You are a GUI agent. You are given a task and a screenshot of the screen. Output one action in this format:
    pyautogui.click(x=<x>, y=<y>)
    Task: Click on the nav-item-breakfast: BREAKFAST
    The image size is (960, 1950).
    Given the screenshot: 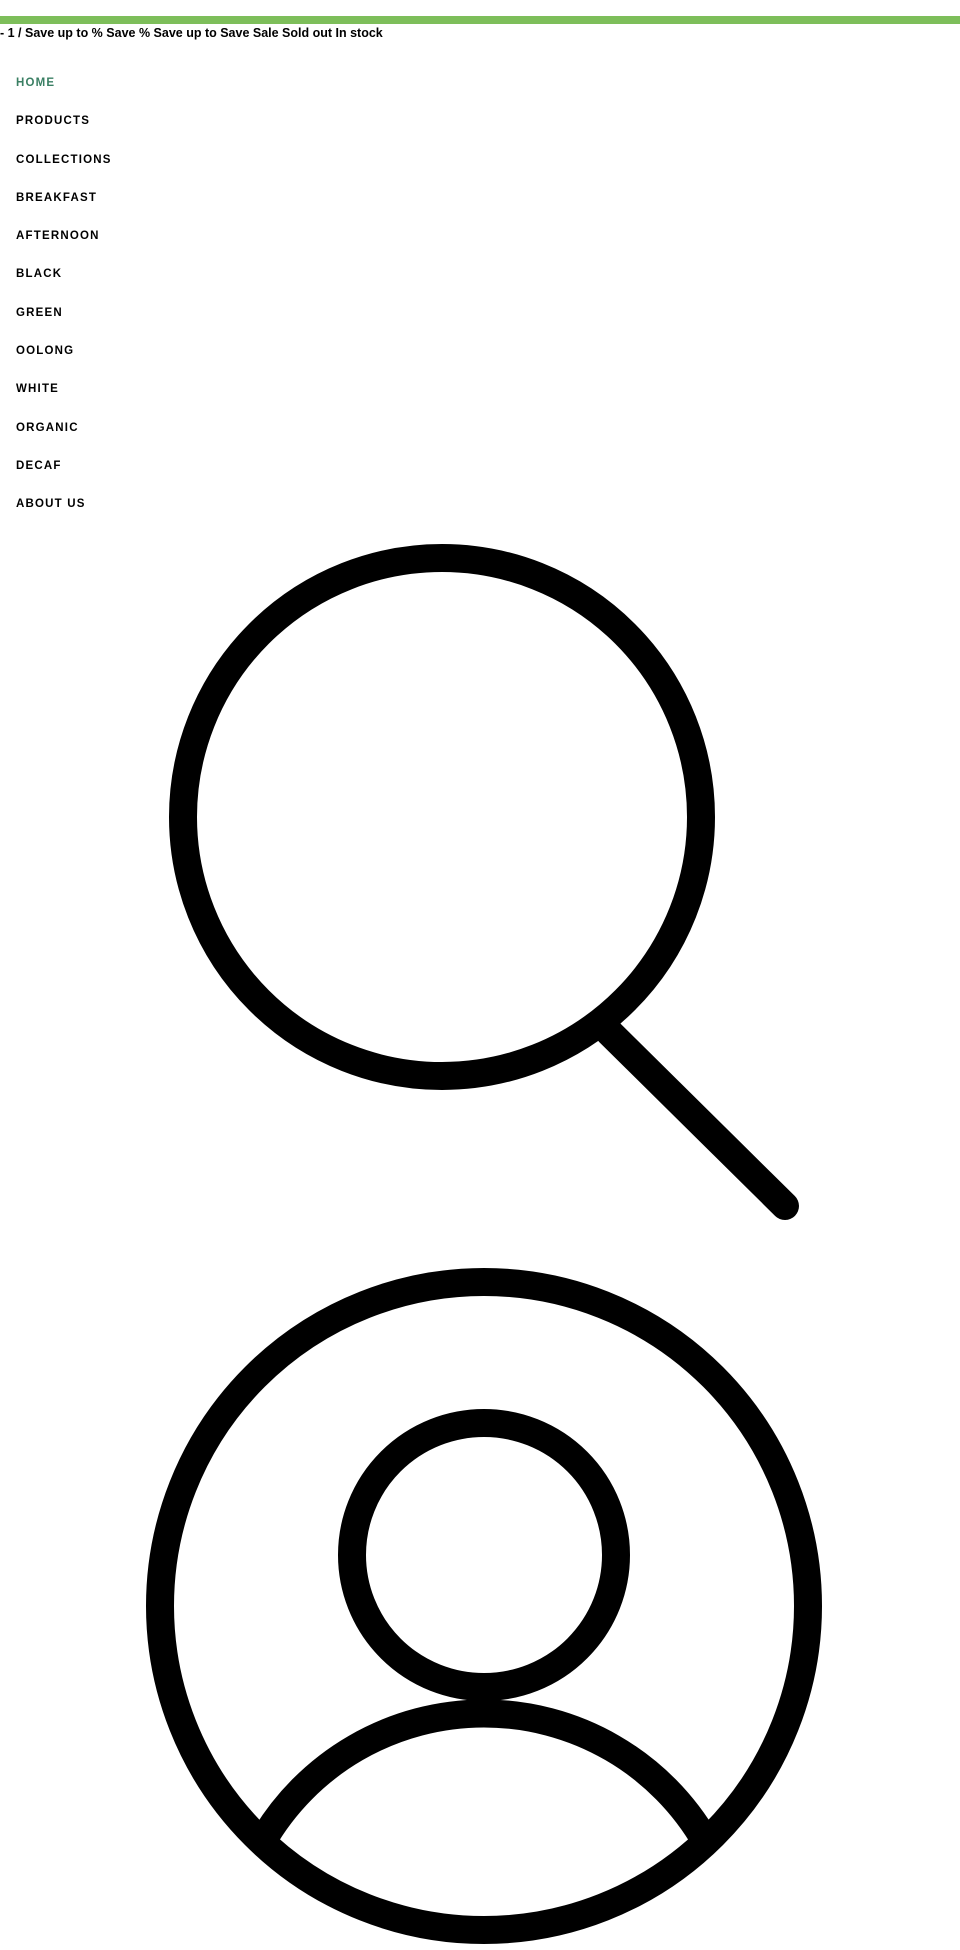 What is the action you would take?
    pyautogui.click(x=64, y=206)
    